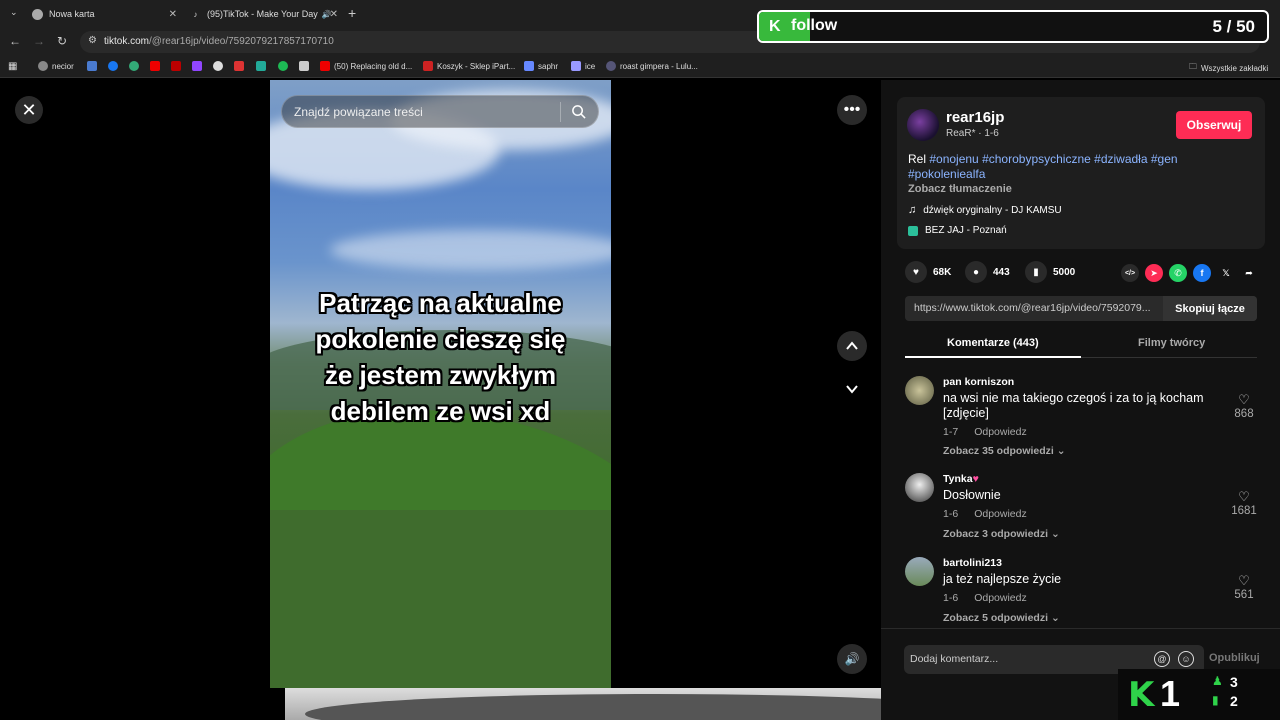  Describe the element at coordinates (1193, 66) in the screenshot. I see `folder-icon: 🗀` at that location.